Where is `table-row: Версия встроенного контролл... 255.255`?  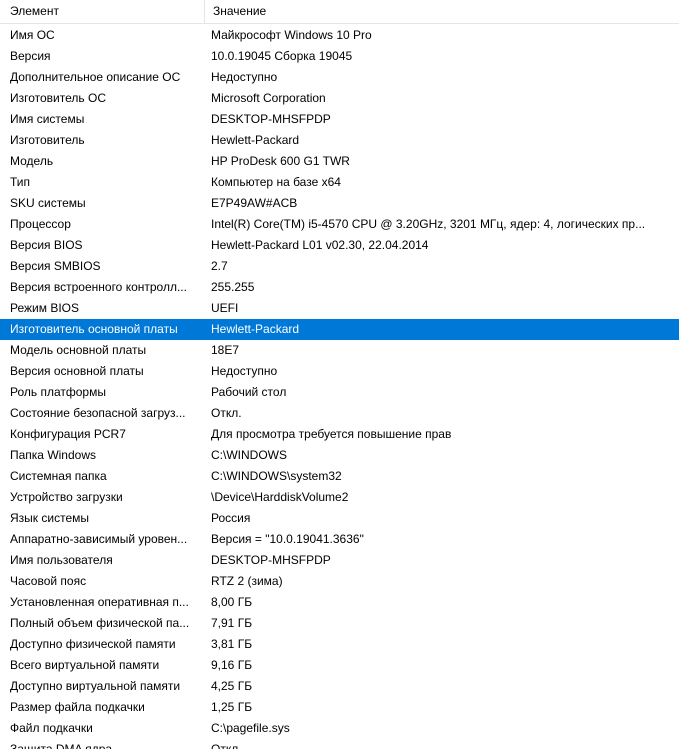 table-row: Версия встроенного контролл... 255.255 is located at coordinates (339, 287).